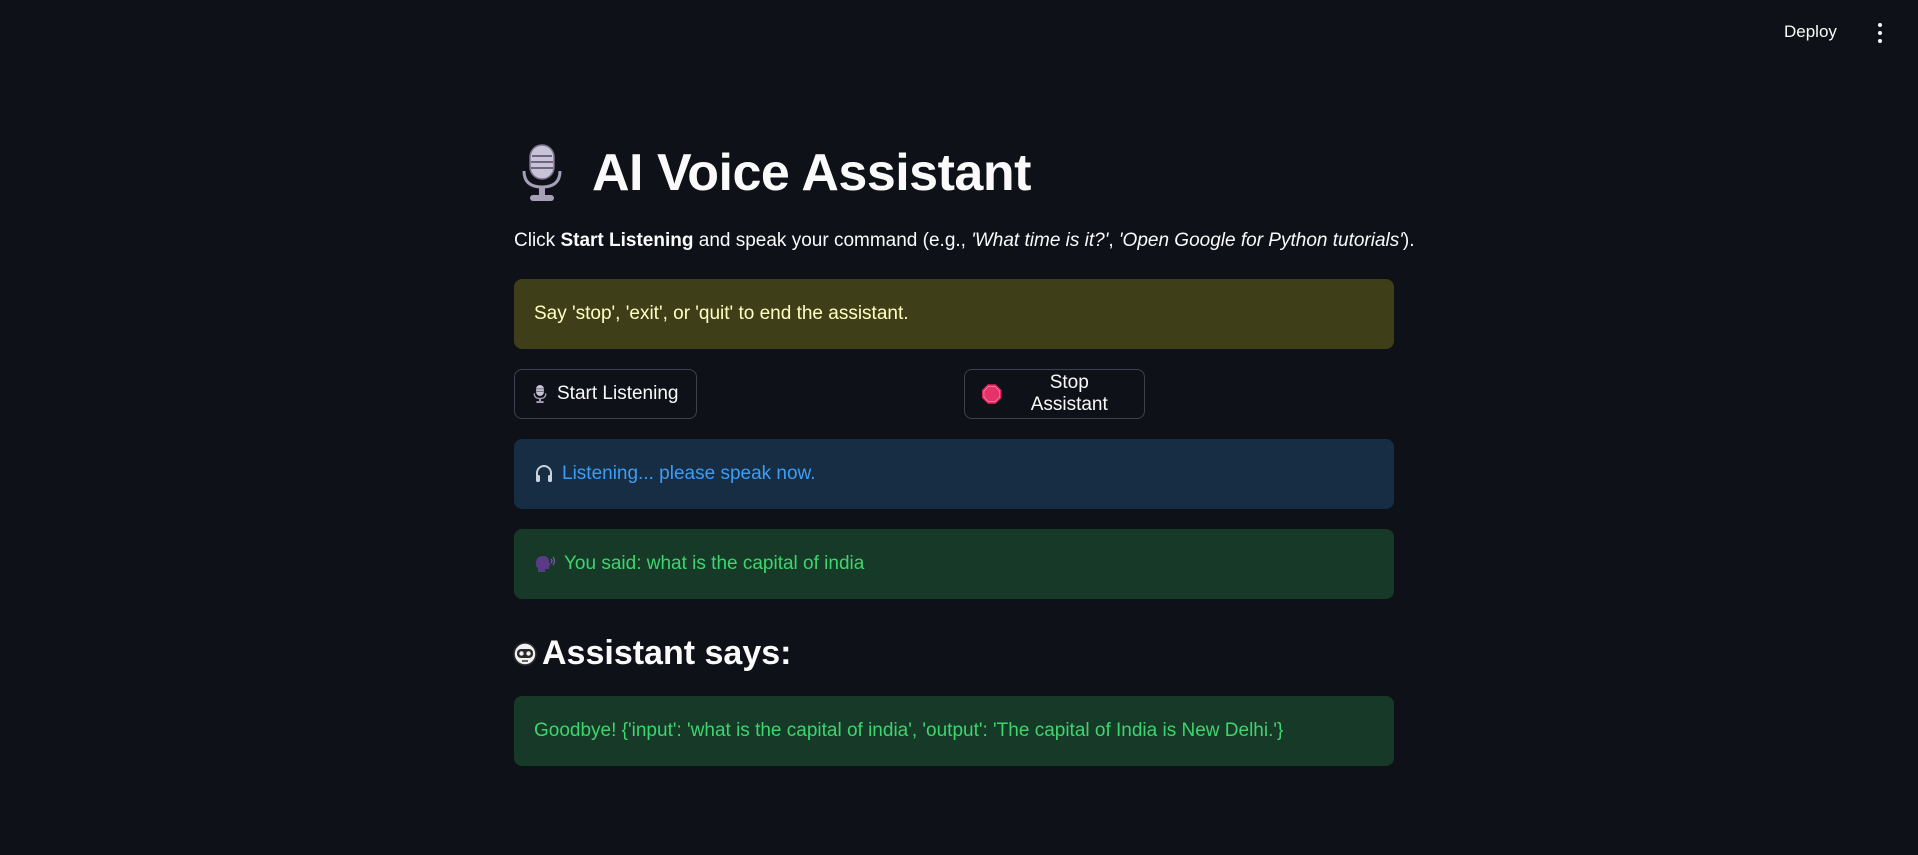 Image resolution: width=1918 pixels, height=855 pixels. I want to click on assistant-response-heading: Assistant says:, so click(651, 653).